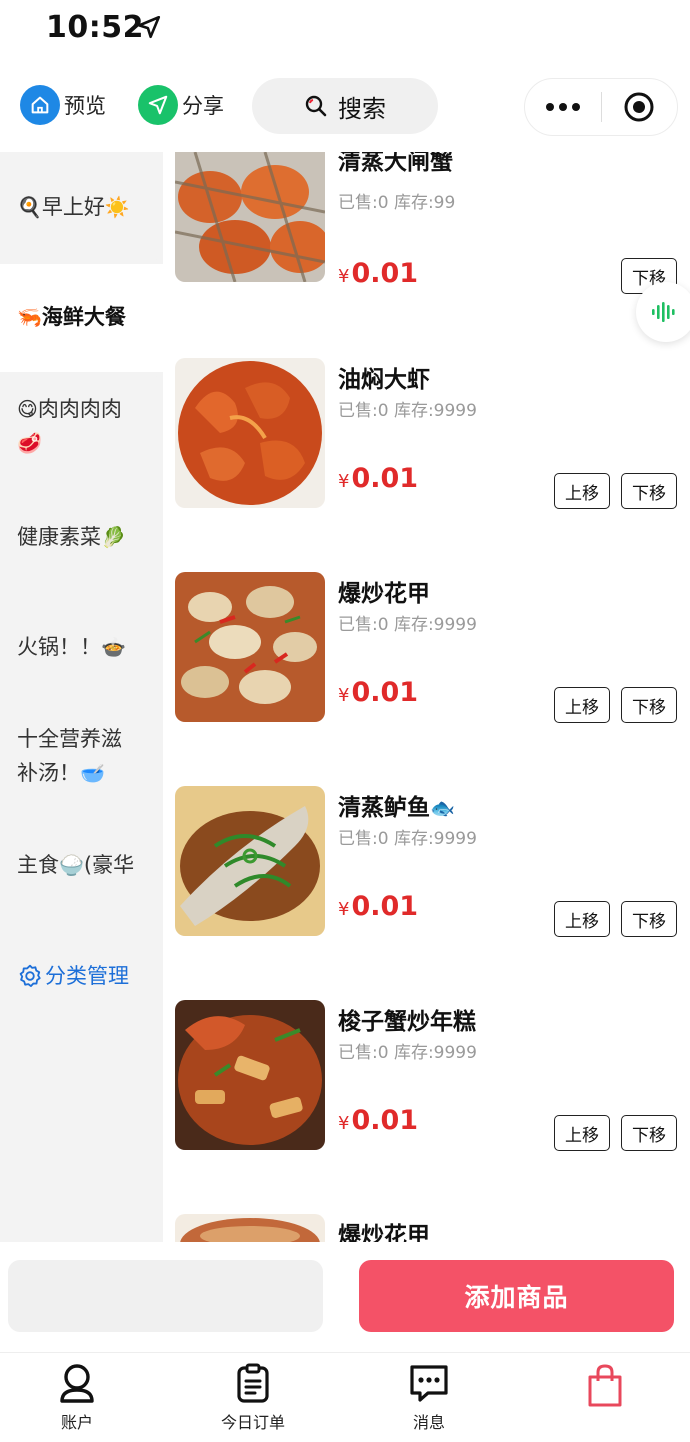 This screenshot has height=1442, width=690. I want to click on message-icon, so click(429, 1383).